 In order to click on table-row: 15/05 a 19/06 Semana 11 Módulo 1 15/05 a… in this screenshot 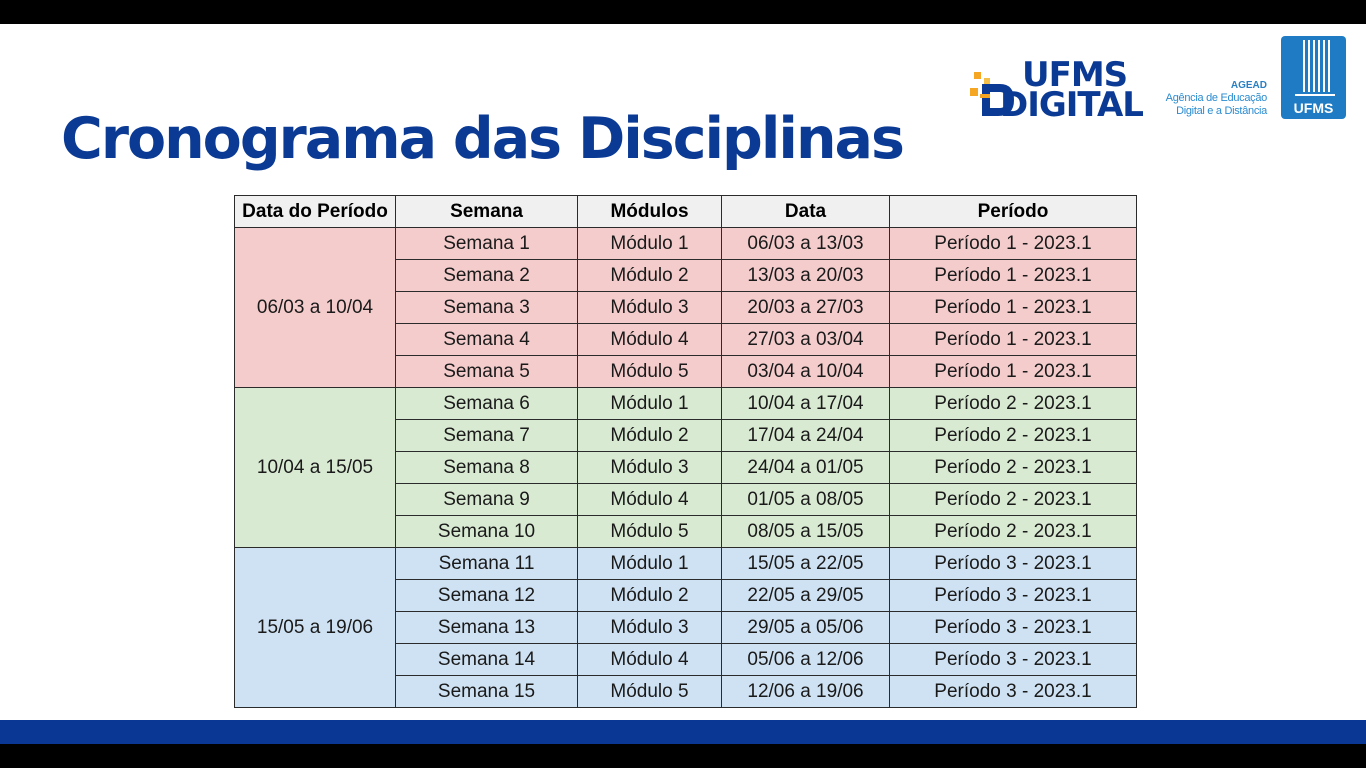, I will do `click(685, 627)`.